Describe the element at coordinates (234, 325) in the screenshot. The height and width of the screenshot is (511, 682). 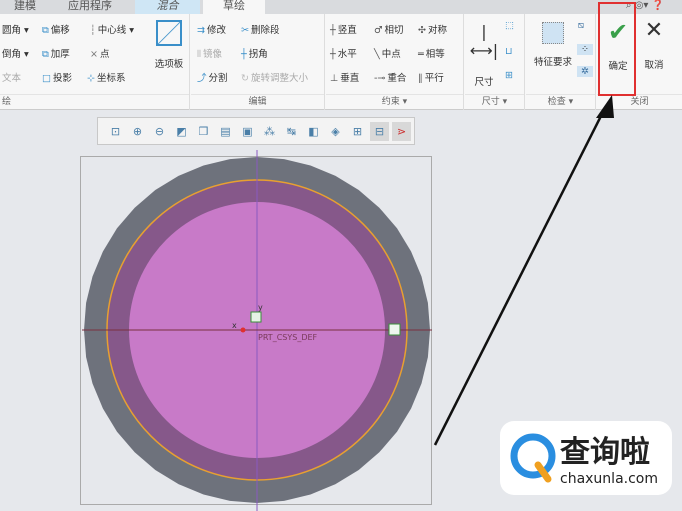
I see `x-axis-label: x` at that location.